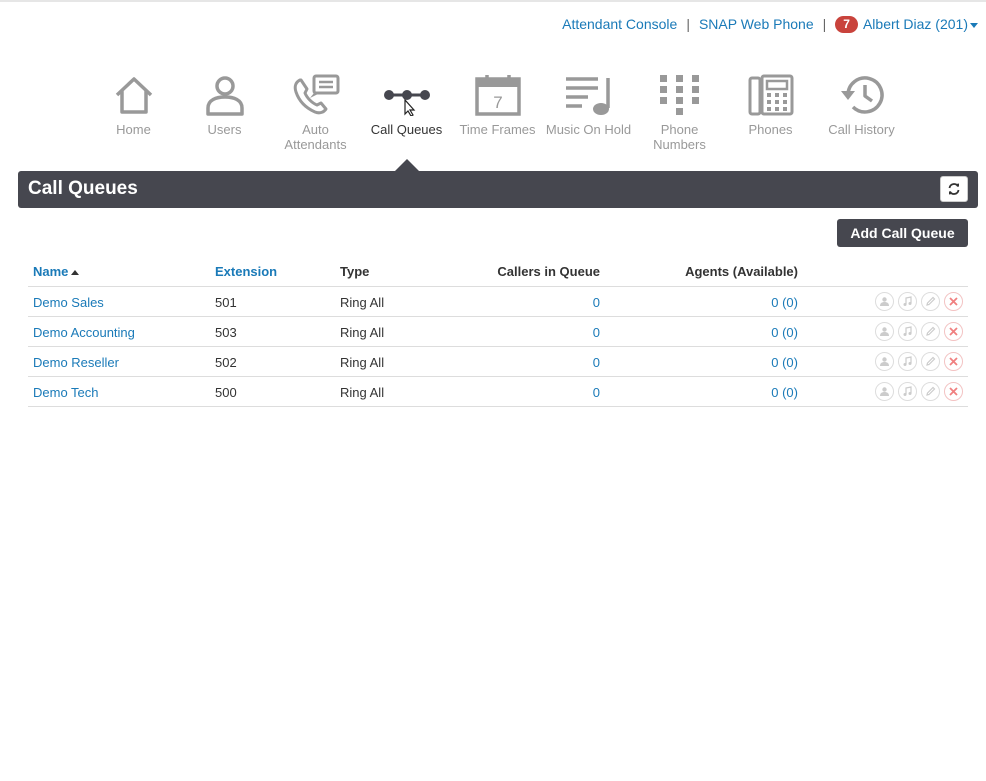 The image size is (986, 781). I want to click on extension-column-header: Extension, so click(246, 271).